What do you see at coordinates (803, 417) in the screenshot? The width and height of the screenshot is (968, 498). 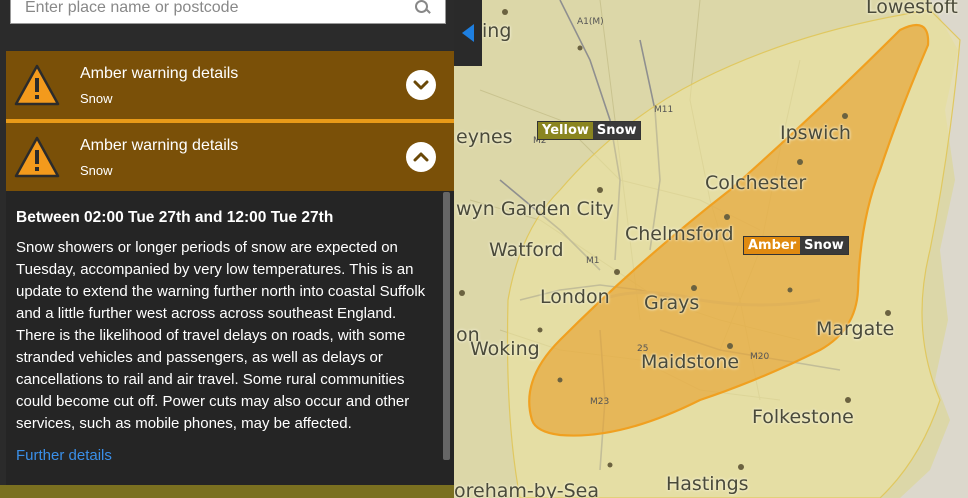 I see `place-folkestone: Folkestone` at bounding box center [803, 417].